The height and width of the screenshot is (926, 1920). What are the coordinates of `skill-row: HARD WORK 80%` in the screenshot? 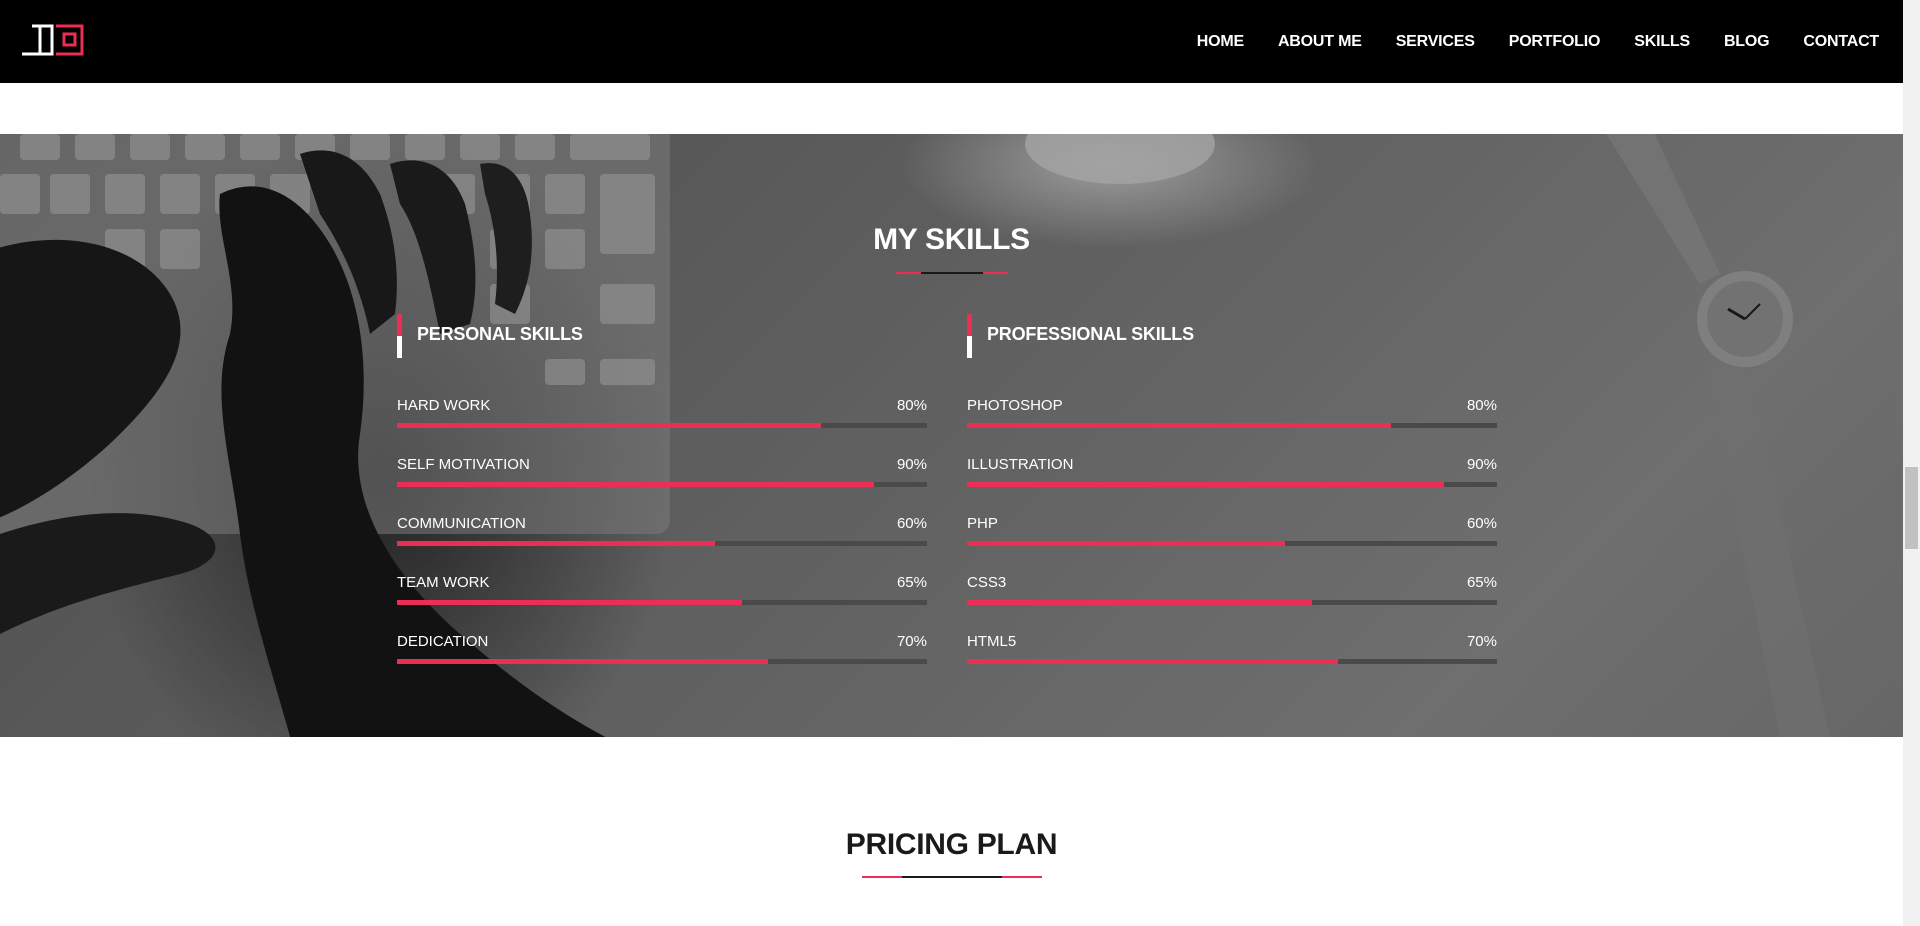 It's located at (662, 417).